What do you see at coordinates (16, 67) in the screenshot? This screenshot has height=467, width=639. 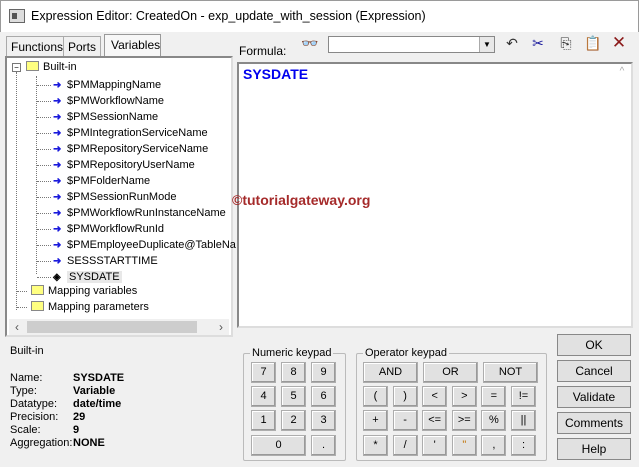 I see `collapse-icon: −` at bounding box center [16, 67].